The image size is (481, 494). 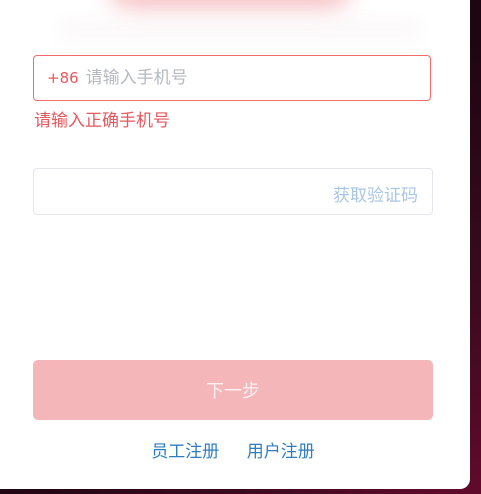 What do you see at coordinates (375, 193) in the screenshot?
I see `get-code-button: 获取验证码` at bounding box center [375, 193].